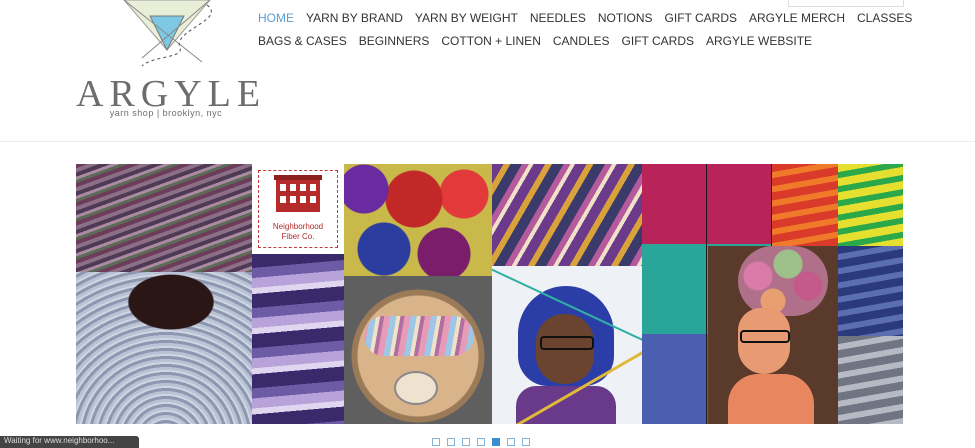 The height and width of the screenshot is (448, 975). Describe the element at coordinates (466, 18) in the screenshot. I see `nav-item-yarn-by-weight: YARN BY WEIGHT` at that location.